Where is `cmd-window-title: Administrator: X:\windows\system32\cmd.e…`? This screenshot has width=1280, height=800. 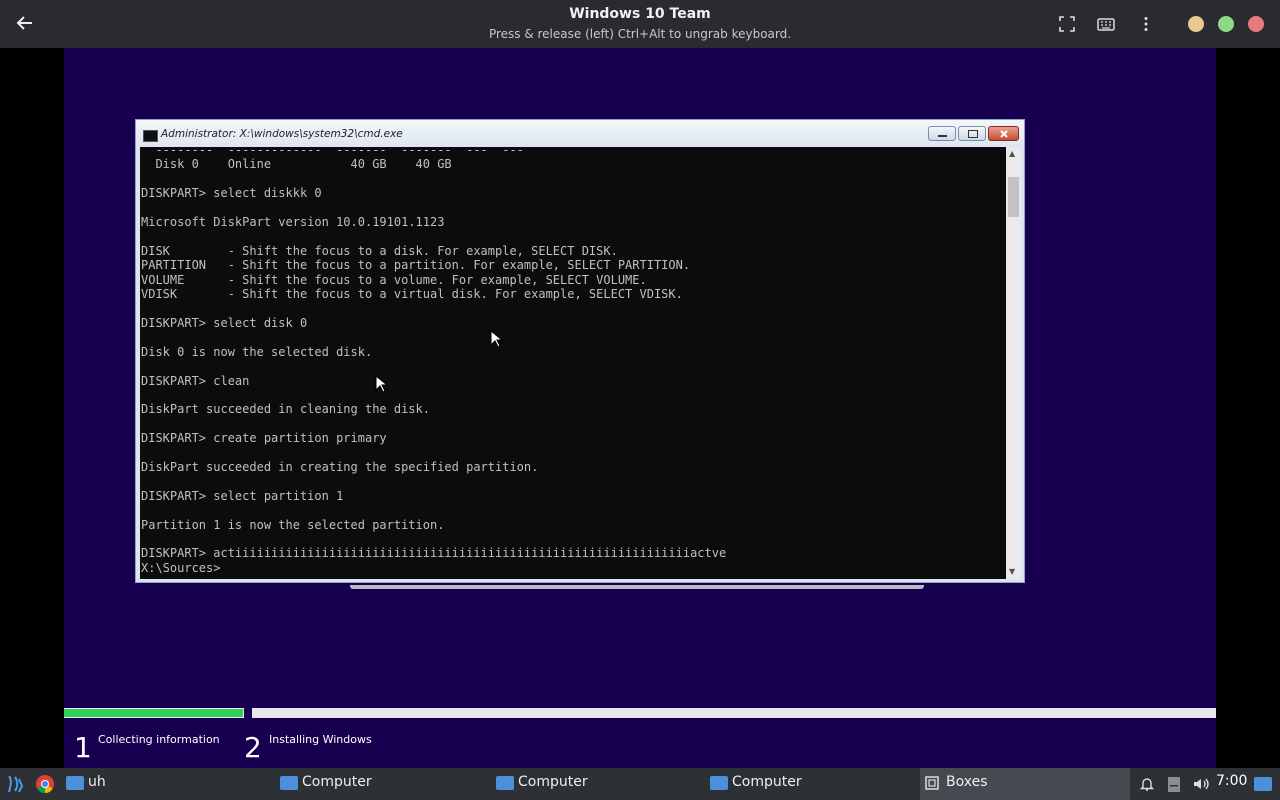 cmd-window-title: Administrator: X:\windows\system32\cmd.e… is located at coordinates (282, 134).